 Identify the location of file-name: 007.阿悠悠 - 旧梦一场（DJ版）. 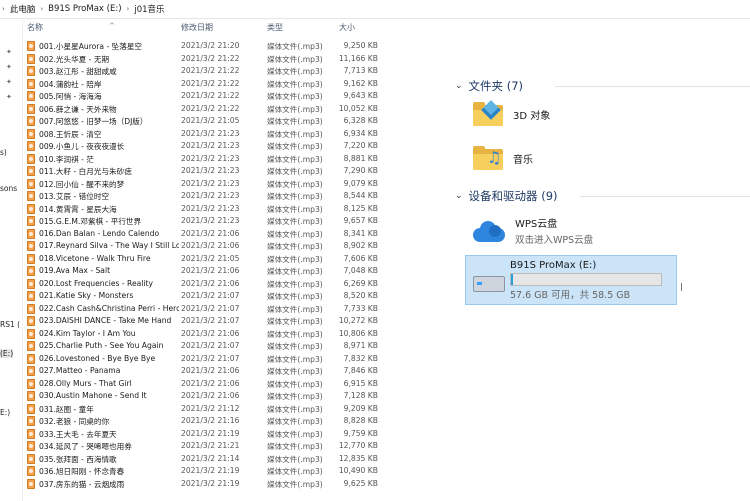
(93, 121).